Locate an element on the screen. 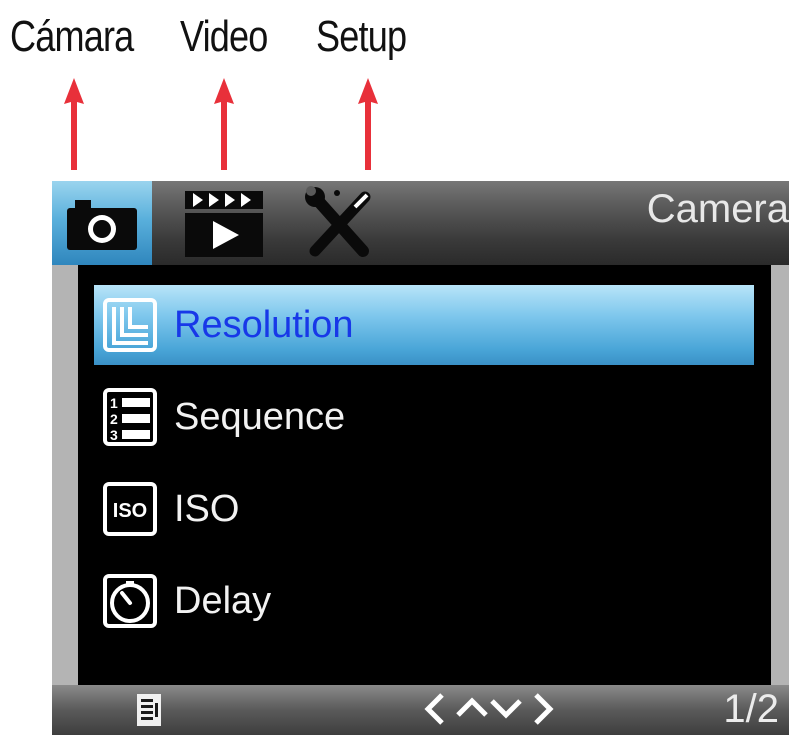 The height and width of the screenshot is (735, 789). menu-item-label: Resolution is located at coordinates (264, 324).